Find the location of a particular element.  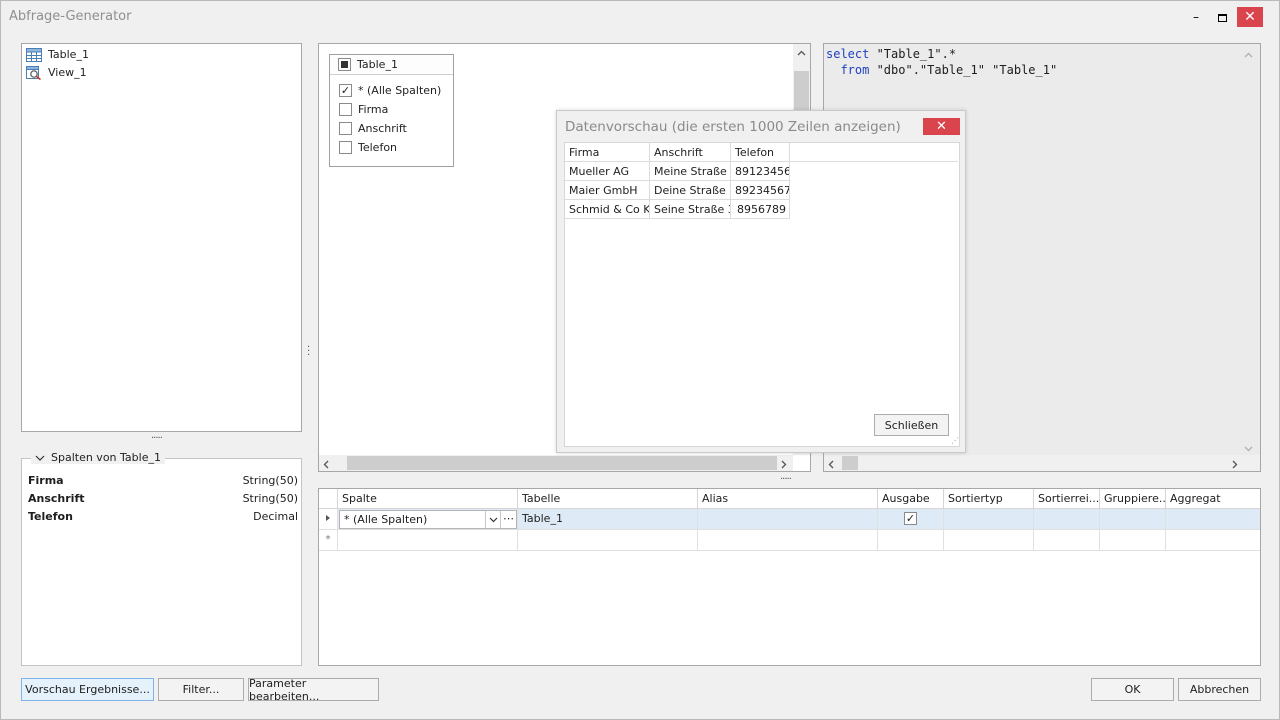

grid-cell-gruppieren is located at coordinates (1133, 519).